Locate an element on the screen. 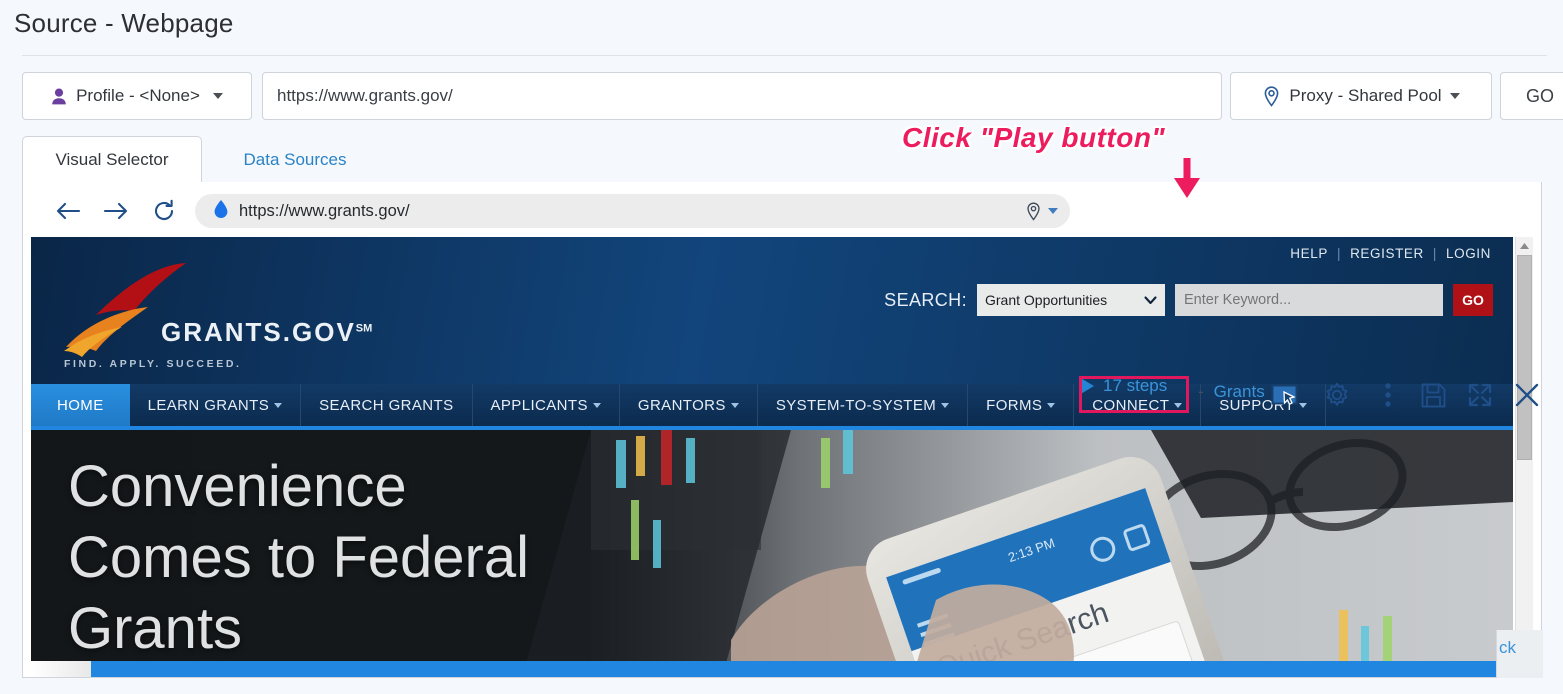 The height and width of the screenshot is (694, 1563). location-pin-icon is located at coordinates (1271, 96).